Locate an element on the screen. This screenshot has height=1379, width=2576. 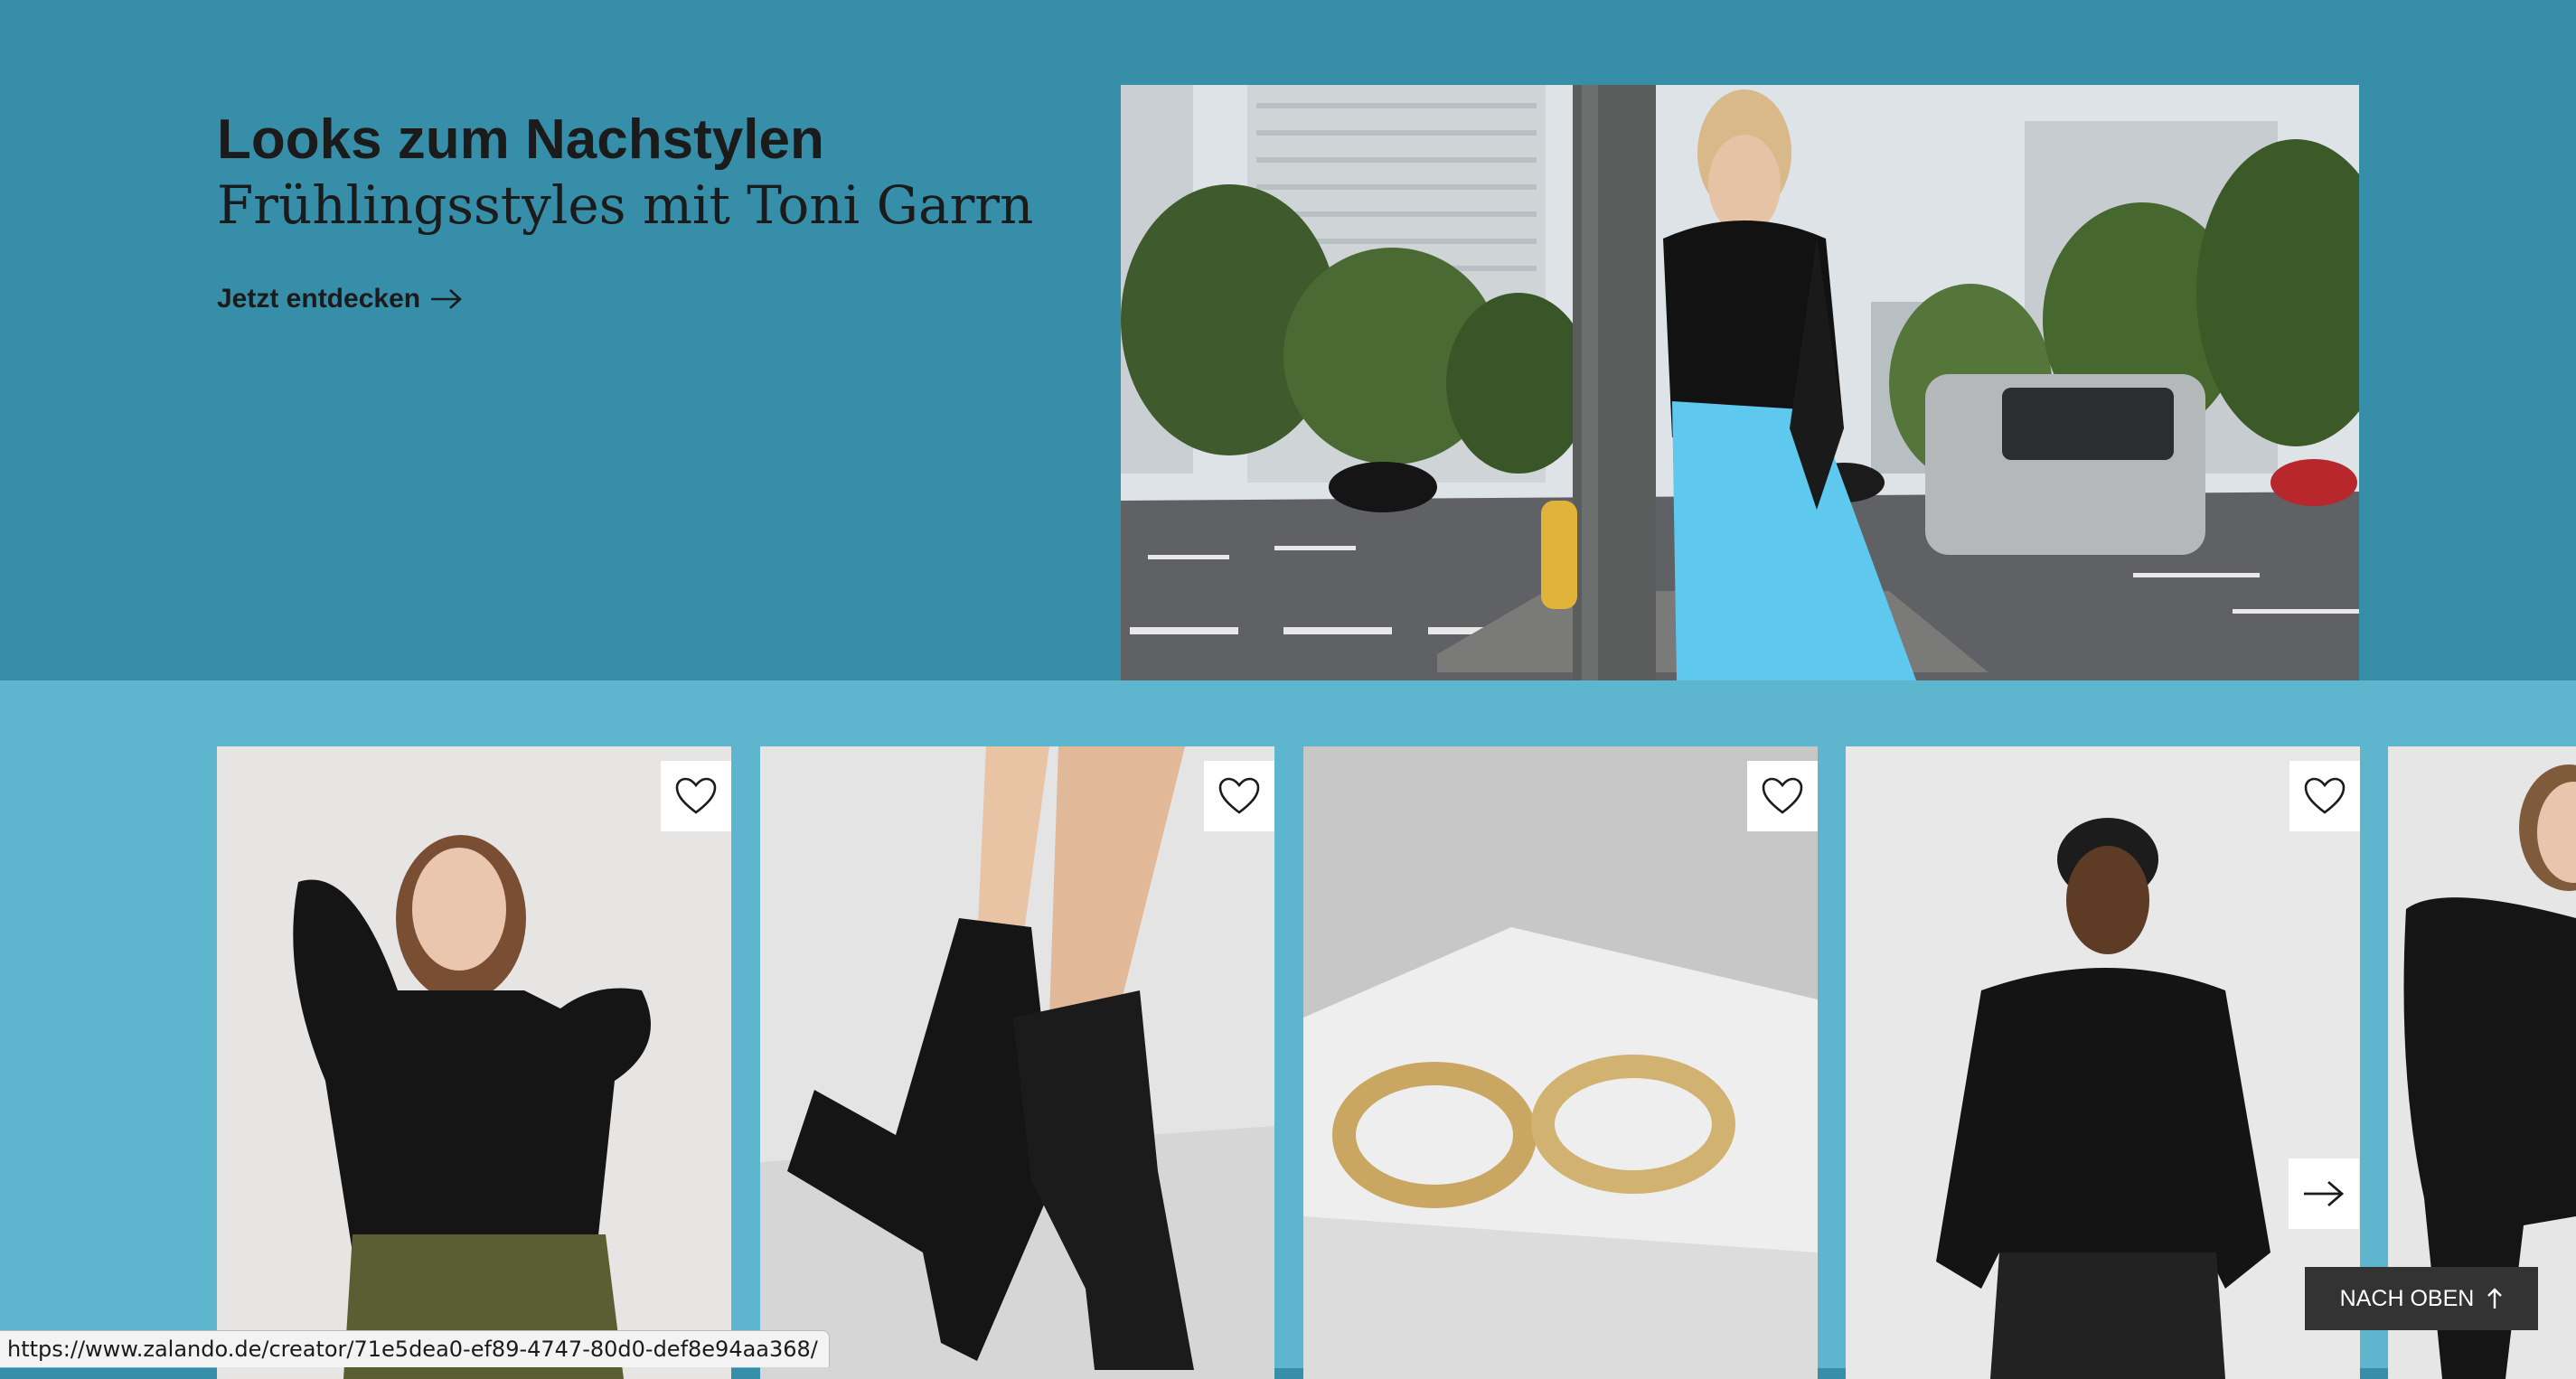
discover-link: Jetzt entdecken is located at coordinates (340, 299).